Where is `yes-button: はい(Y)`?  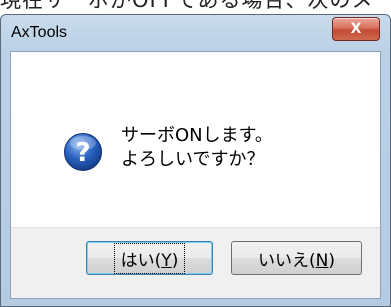
yes-button: はい(Y) is located at coordinates (149, 258).